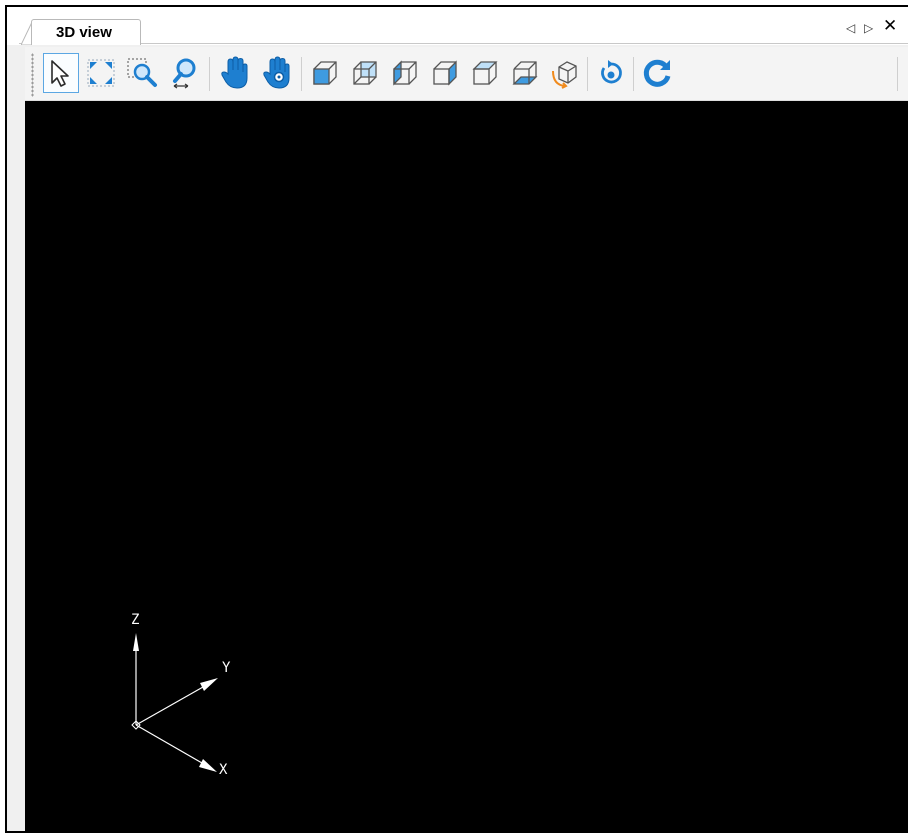 The image size is (908, 837). Describe the element at coordinates (457, 26) in the screenshot. I see `tab-bar: 3D view ◁ ▷ ✕` at that location.